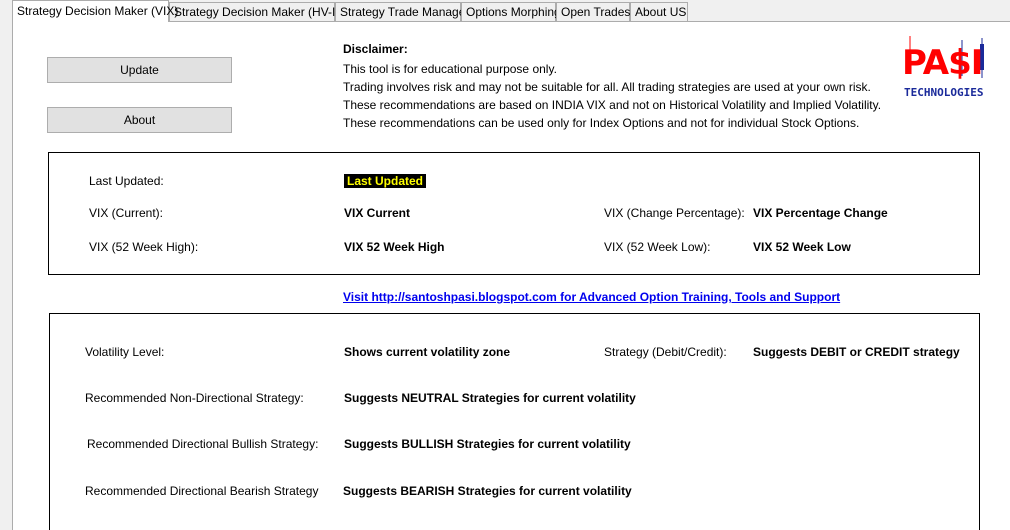 The image size is (1010, 530). I want to click on tab-strategy-decision-maker-hv-iv: Strategy Decision Maker (HV-IV), so click(258, 11).